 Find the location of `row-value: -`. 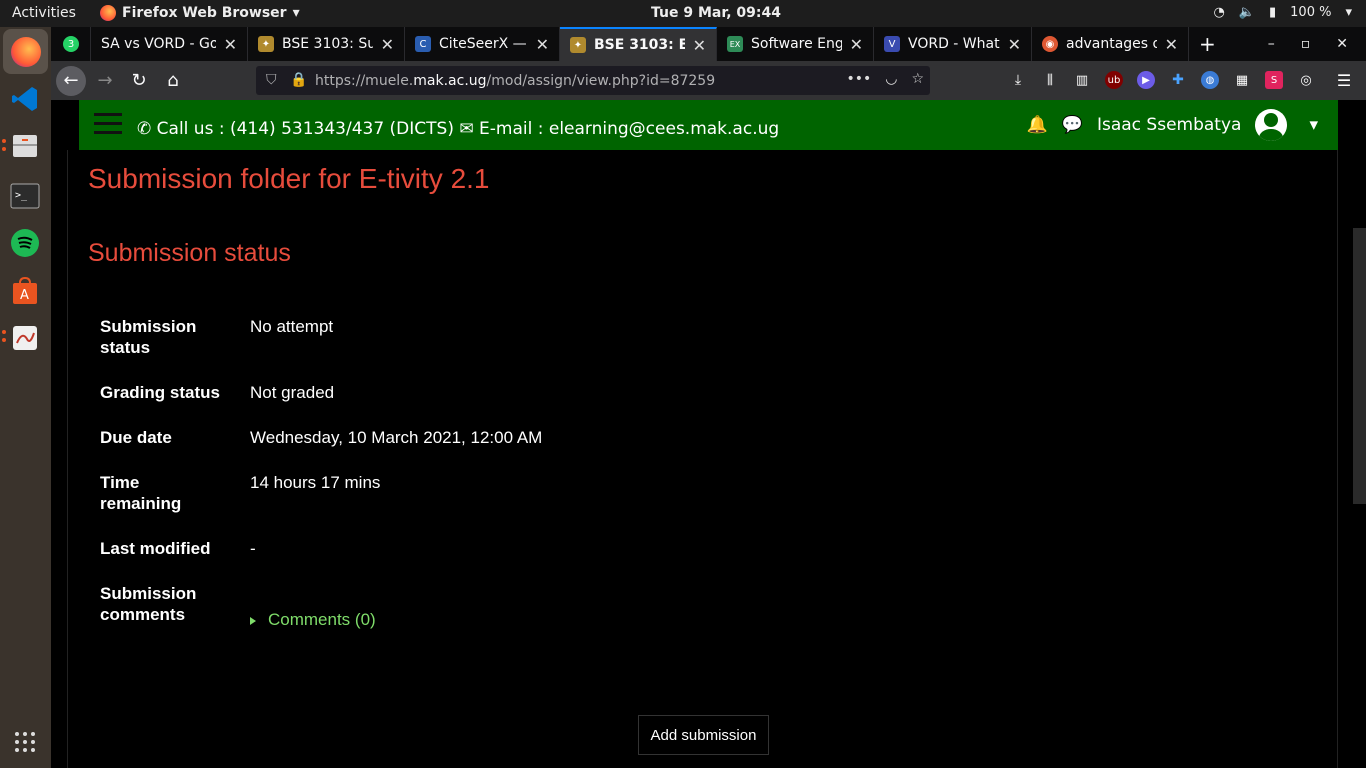

row-value: - is located at coordinates (253, 548).